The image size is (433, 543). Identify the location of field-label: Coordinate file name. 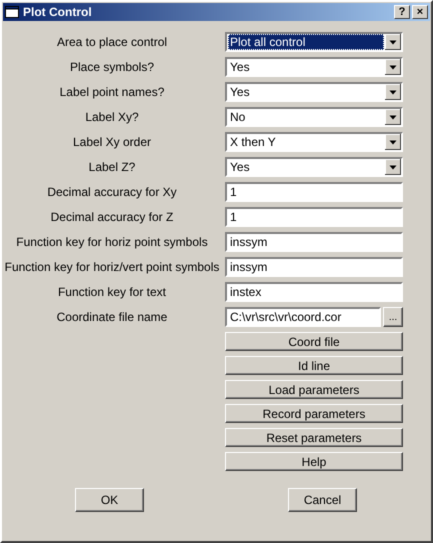
(112, 317).